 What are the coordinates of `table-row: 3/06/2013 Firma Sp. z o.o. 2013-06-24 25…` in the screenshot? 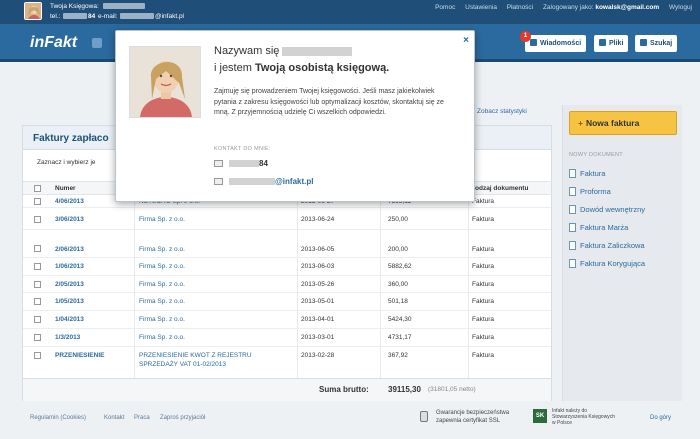 It's located at (287, 219).